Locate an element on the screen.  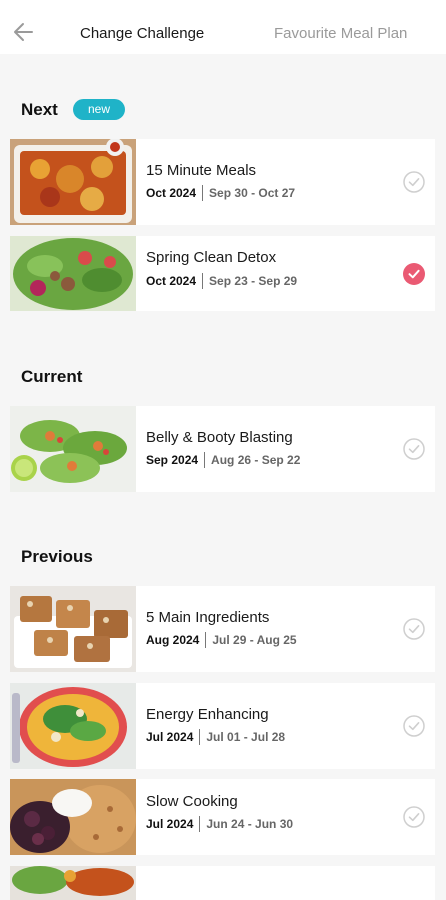
tab-change-challenge: Change Challenge is located at coordinates (142, 33).